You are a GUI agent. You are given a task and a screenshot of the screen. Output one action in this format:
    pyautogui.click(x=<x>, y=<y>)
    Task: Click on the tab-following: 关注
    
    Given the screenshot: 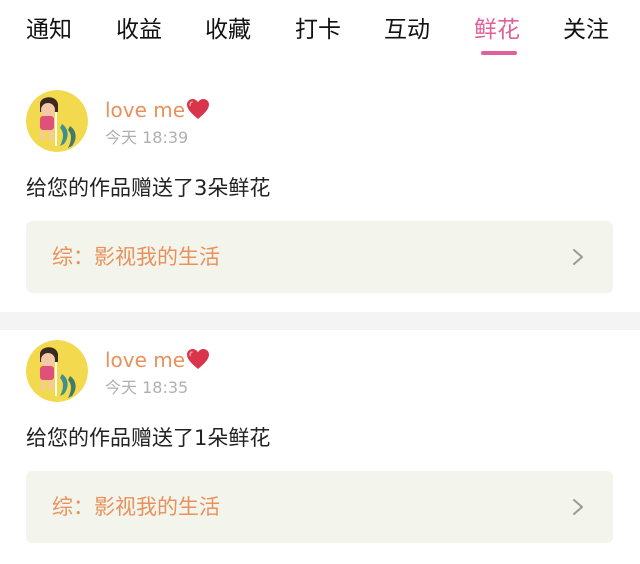 What is the action you would take?
    pyautogui.click(x=586, y=30)
    